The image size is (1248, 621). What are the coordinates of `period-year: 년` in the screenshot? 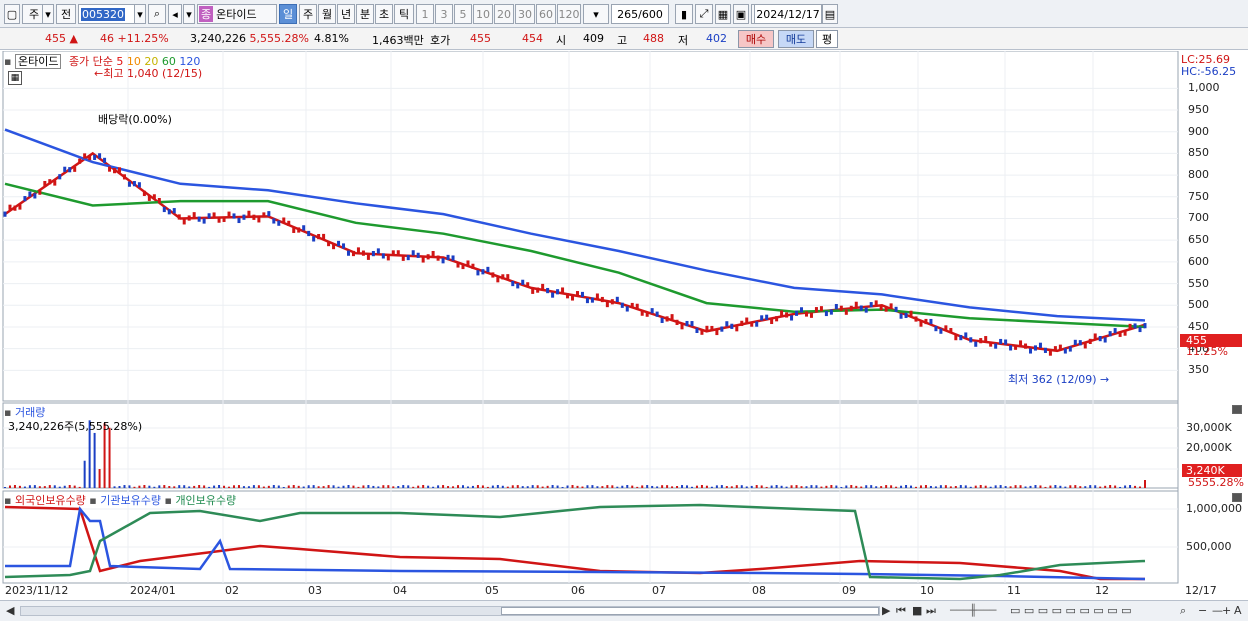 It's located at (346, 14).